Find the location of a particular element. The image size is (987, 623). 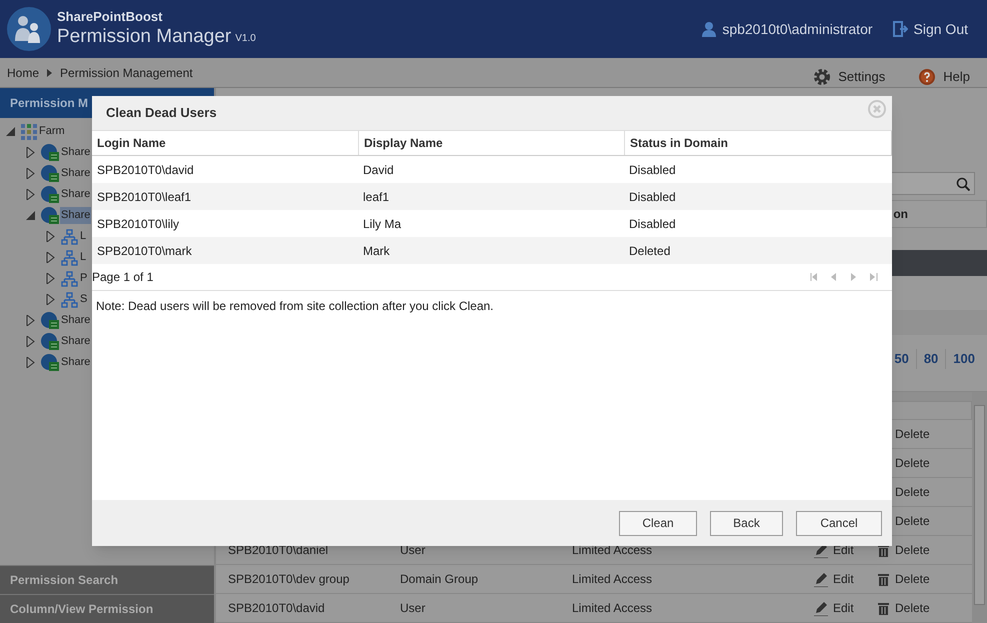

table-cell: Domain Group is located at coordinates (439, 579).